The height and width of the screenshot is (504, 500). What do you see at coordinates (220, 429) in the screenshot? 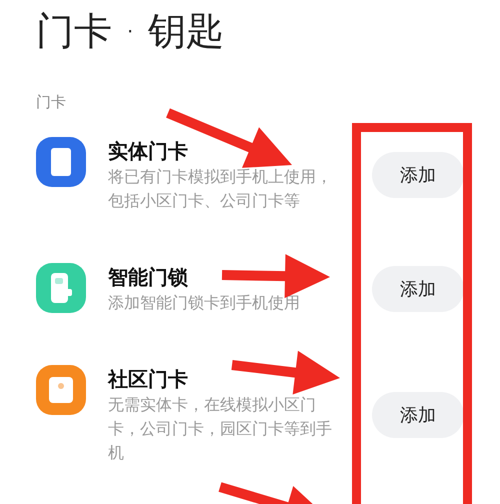
I see `item-description: 无需实体卡，在线模拟小区门卡，公司门卡，园区门卡等到手机` at bounding box center [220, 429].